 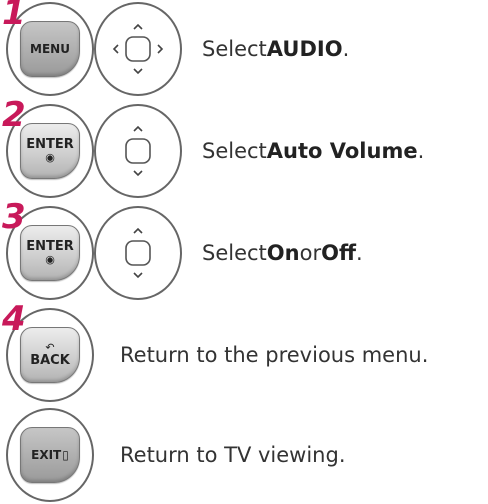 What do you see at coordinates (233, 455) in the screenshot?
I see `exit-instruction: Return to TV viewing.` at bounding box center [233, 455].